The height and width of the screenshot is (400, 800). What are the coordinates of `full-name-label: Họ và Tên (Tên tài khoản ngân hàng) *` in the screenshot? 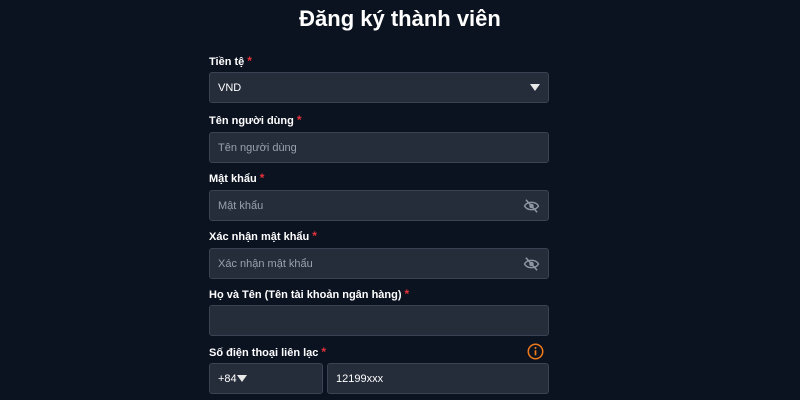 It's located at (309, 294).